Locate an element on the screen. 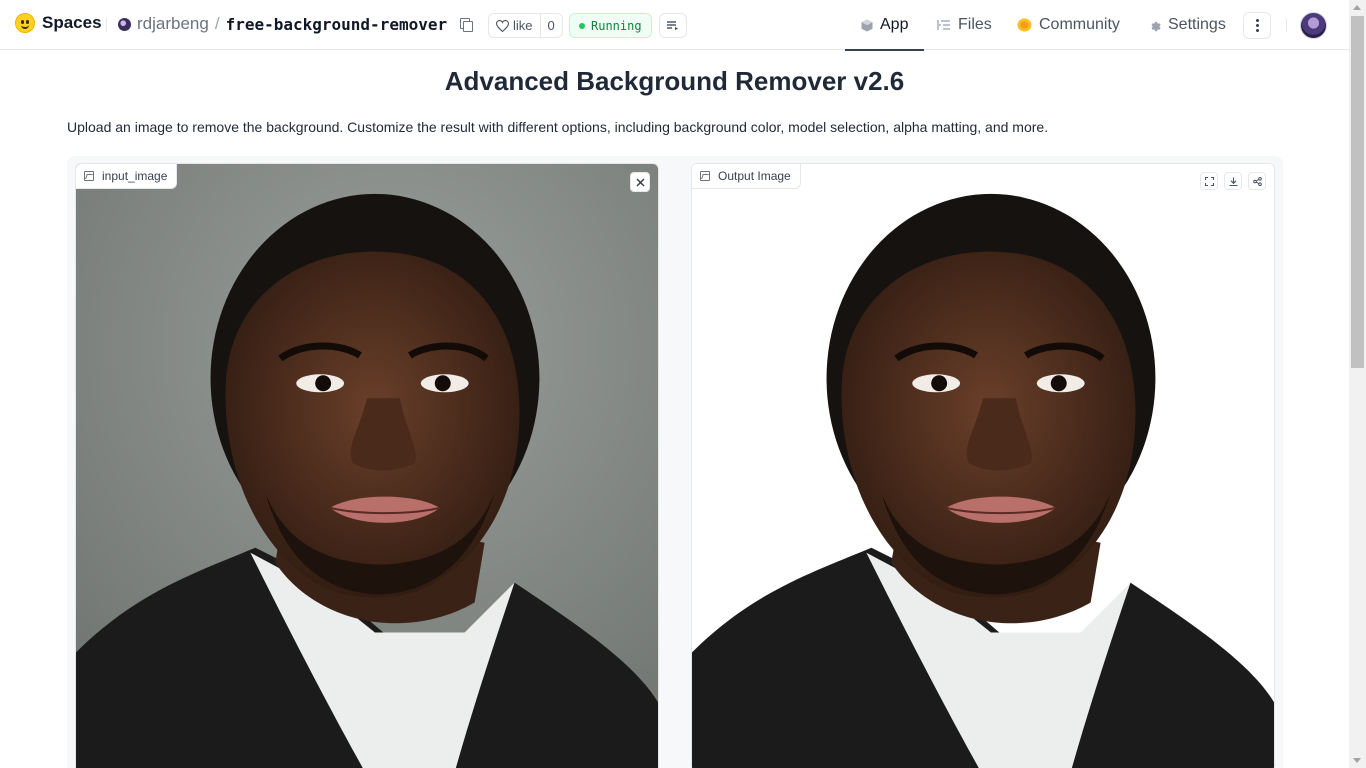 This screenshot has width=1366, height=768. gear-icon is located at coordinates (1156, 26).